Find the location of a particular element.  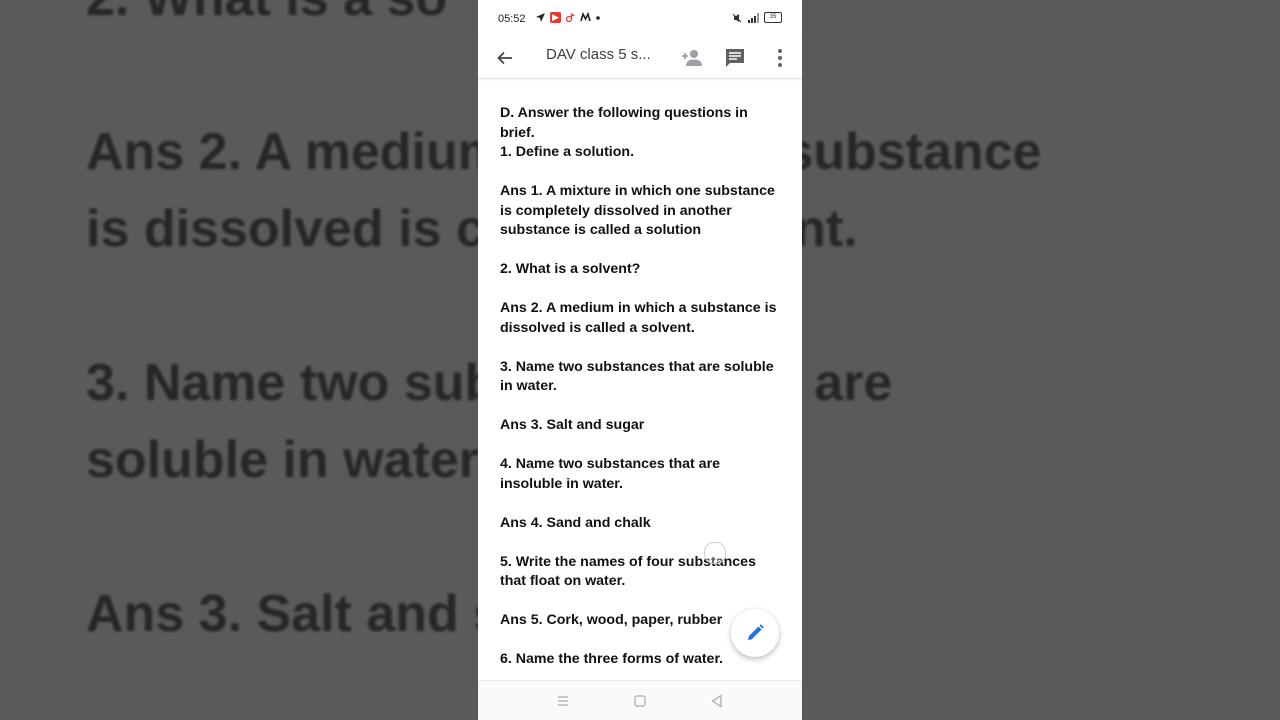

edit-pencil-icon is located at coordinates (756, 632).